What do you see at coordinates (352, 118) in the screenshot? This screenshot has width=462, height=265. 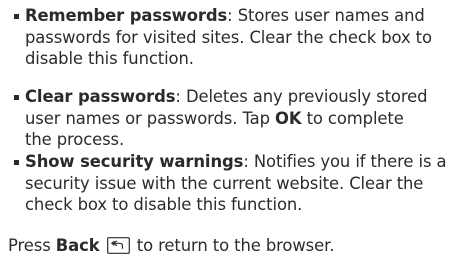 I see `item-text: to complete` at bounding box center [352, 118].